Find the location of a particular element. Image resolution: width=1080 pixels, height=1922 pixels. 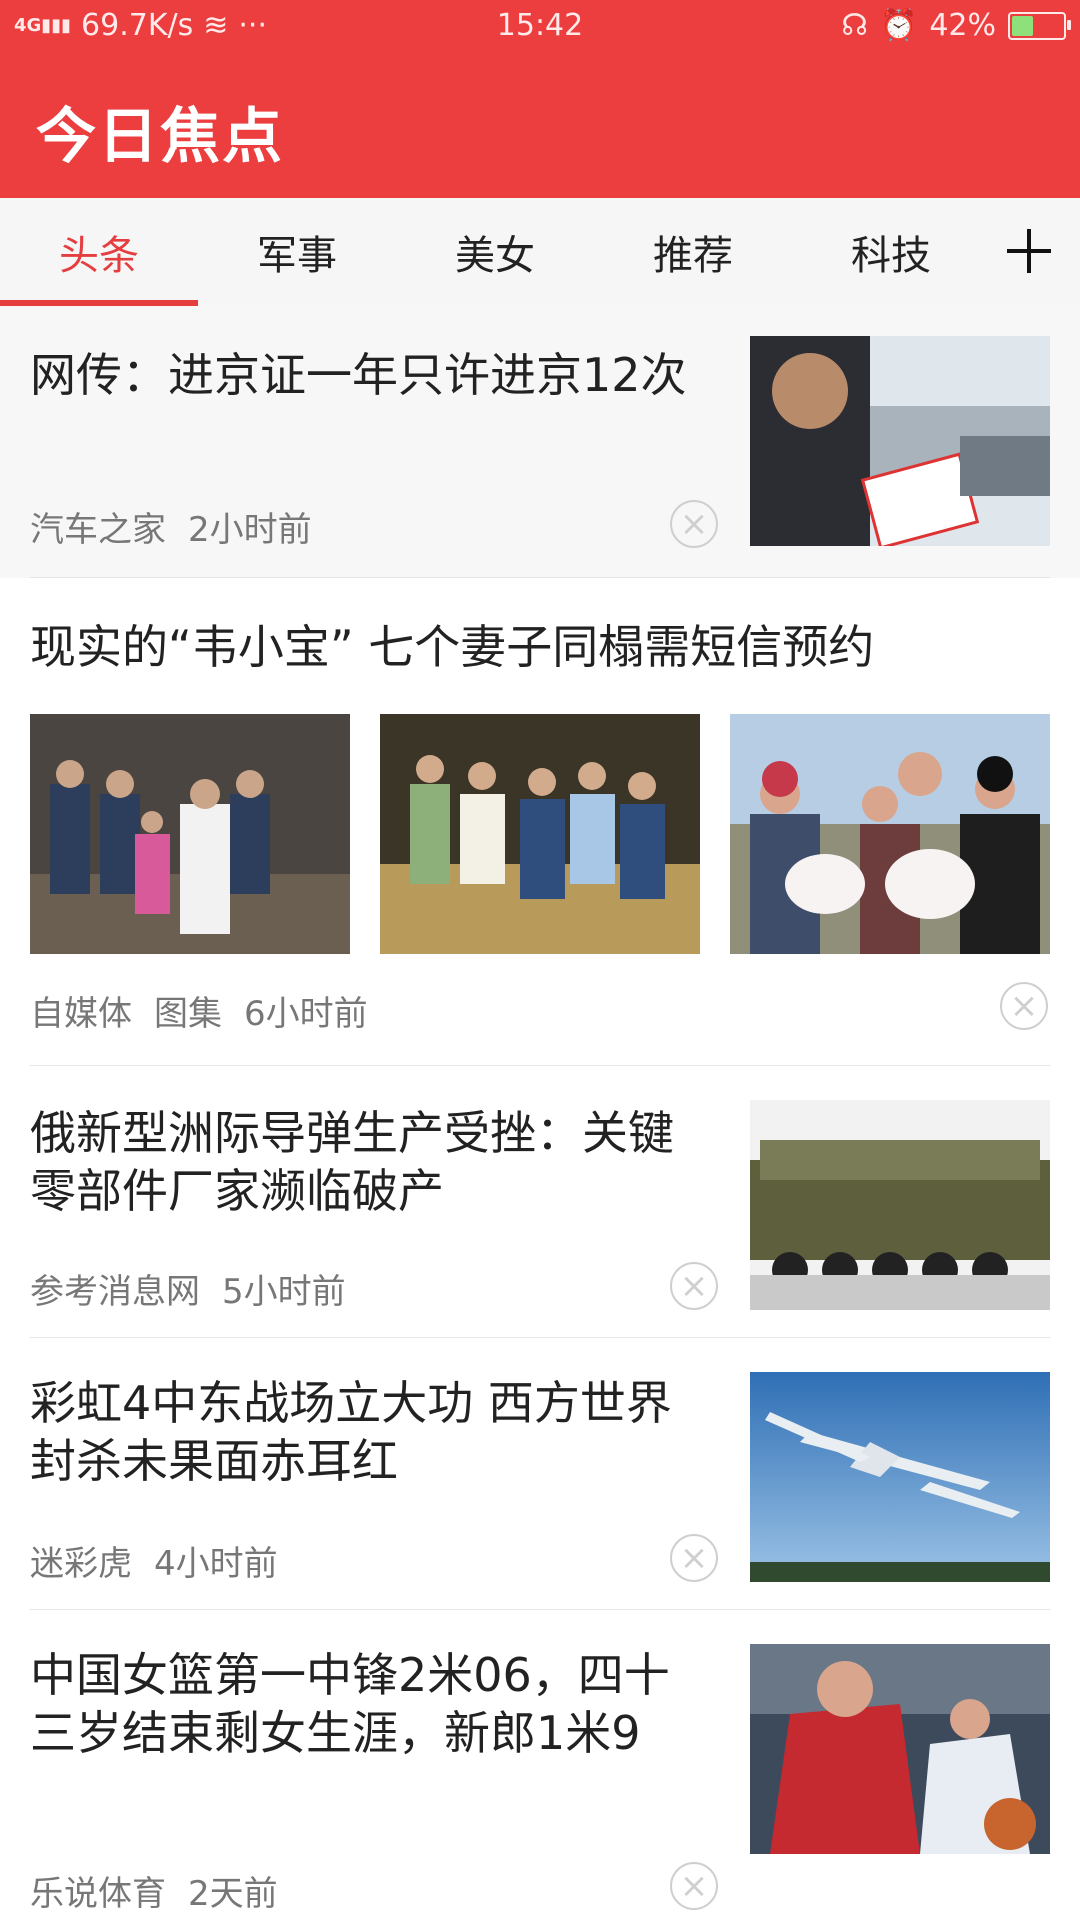

news-title: 中国女篮第一中锋2米06，四十三岁结束剩女生涯，新郎1米9 is located at coordinates (350, 1704).